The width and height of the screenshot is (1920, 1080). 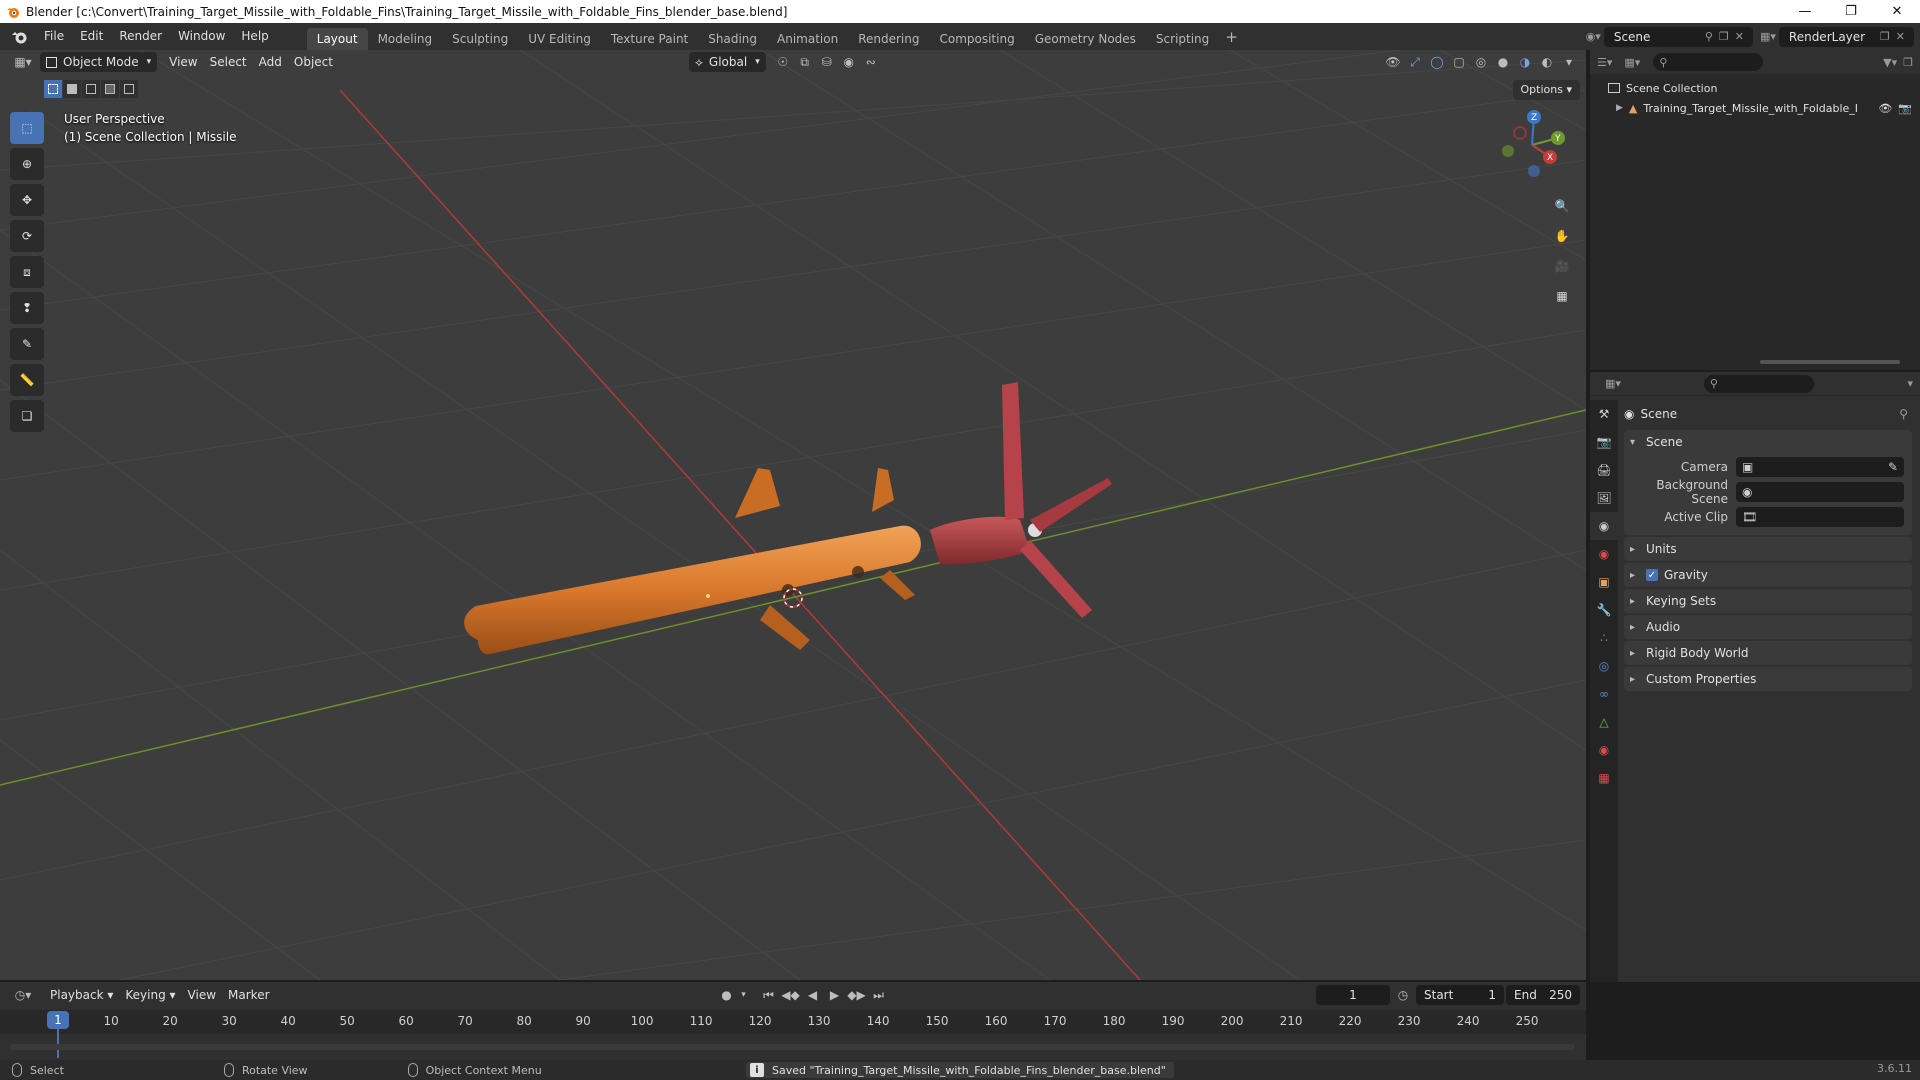 What do you see at coordinates (1604, 666) in the screenshot?
I see `physics-tab-icon: ◎` at bounding box center [1604, 666].